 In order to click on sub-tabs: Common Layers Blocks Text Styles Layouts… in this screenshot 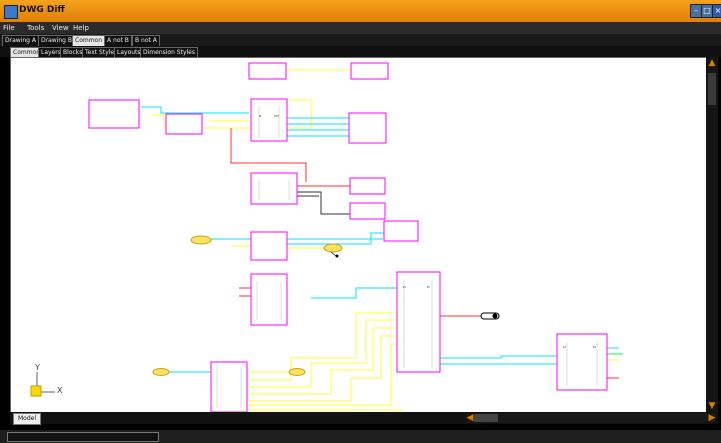, I will do `click(360, 52)`.